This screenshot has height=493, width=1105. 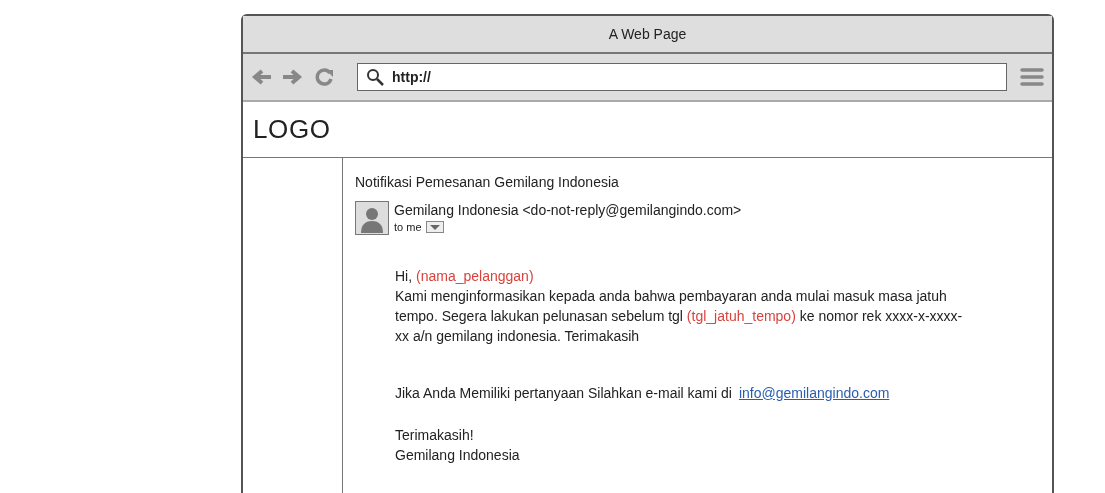 I want to click on sender-text: Gemilang Indonesia <do-not-reply@gemilangindo.com>, so click(x=568, y=210).